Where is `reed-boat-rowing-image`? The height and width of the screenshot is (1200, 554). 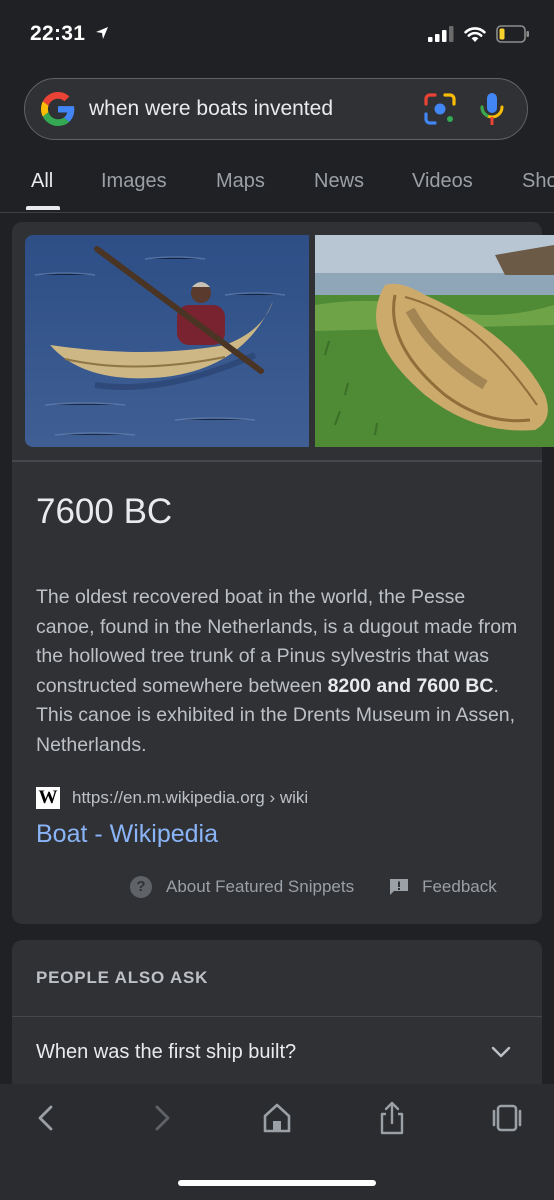 reed-boat-rowing-image is located at coordinates (167, 341).